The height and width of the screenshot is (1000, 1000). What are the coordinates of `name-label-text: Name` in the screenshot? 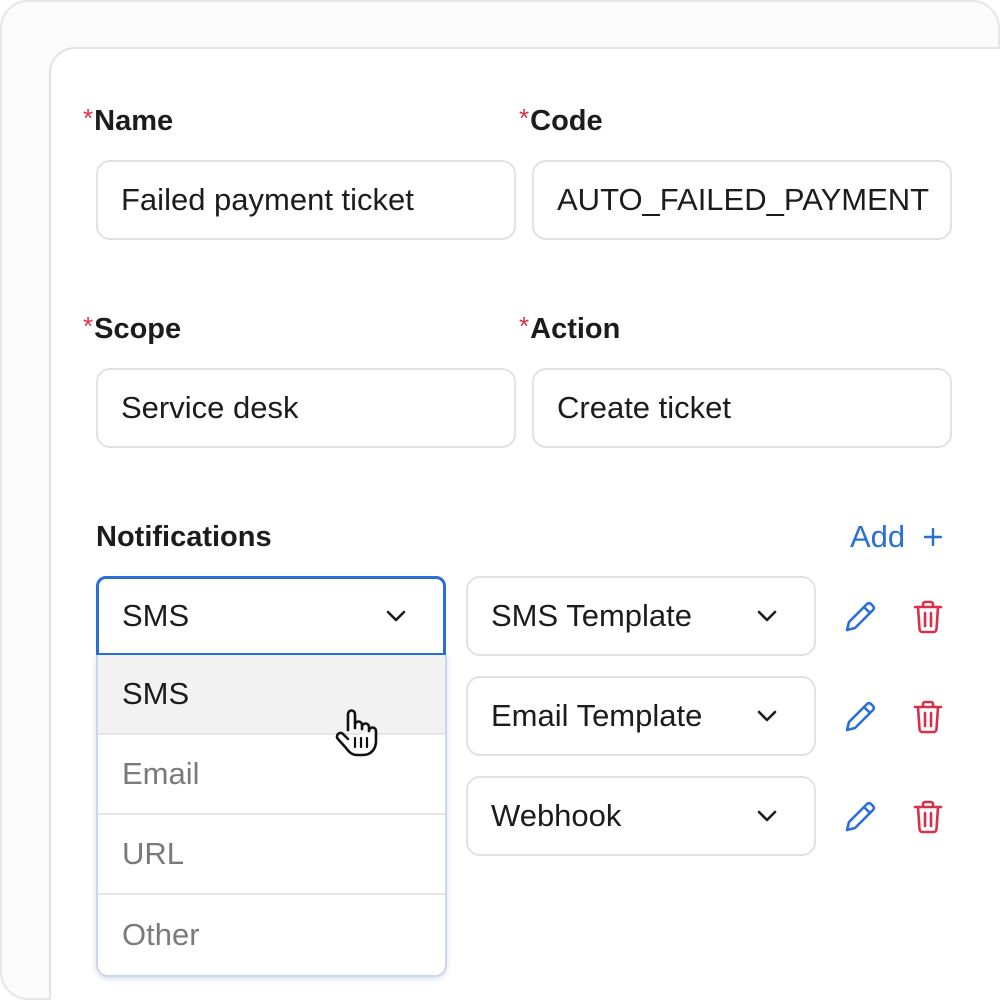 It's located at (134, 121).